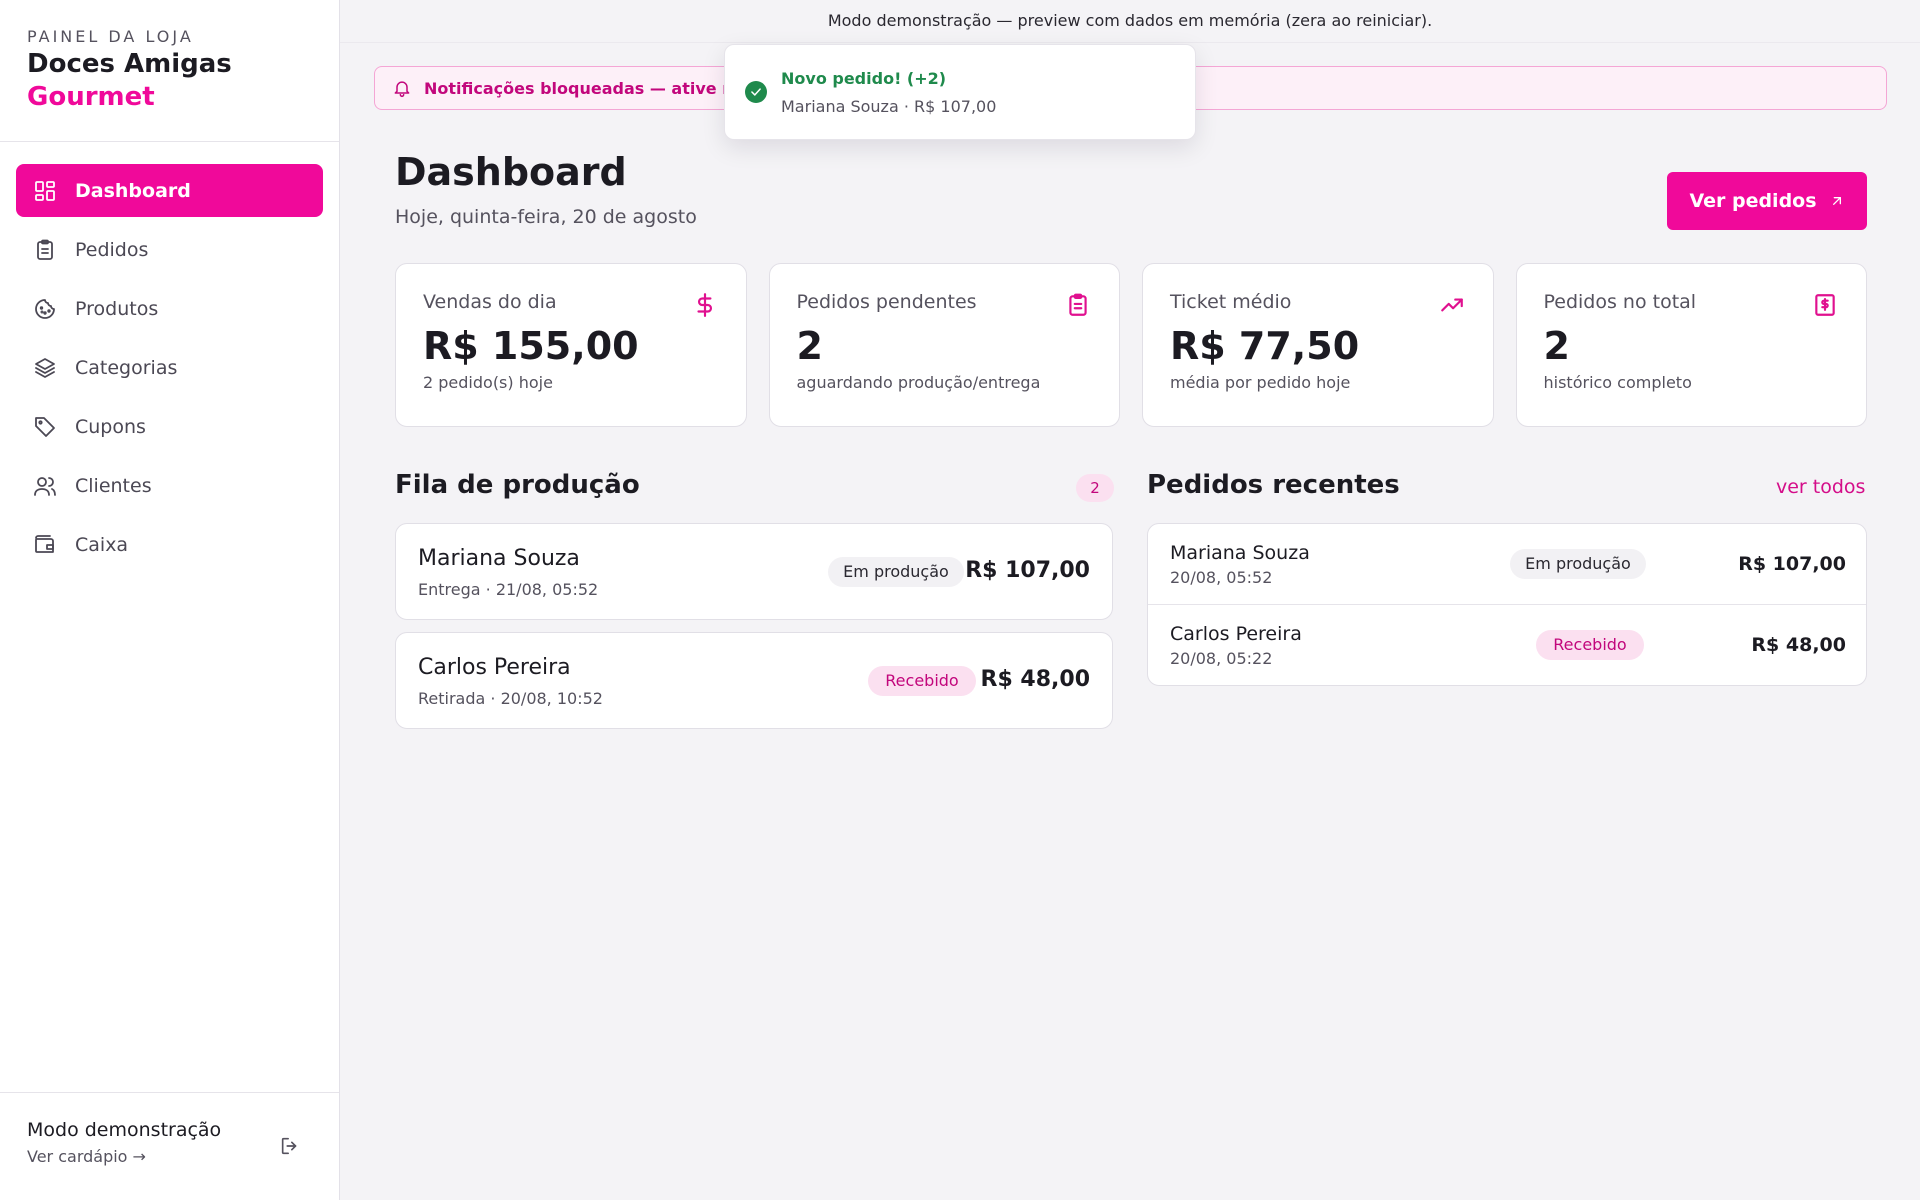 This screenshot has width=1920, height=1200. What do you see at coordinates (1078, 305) in the screenshot?
I see `clipboard-list-icon` at bounding box center [1078, 305].